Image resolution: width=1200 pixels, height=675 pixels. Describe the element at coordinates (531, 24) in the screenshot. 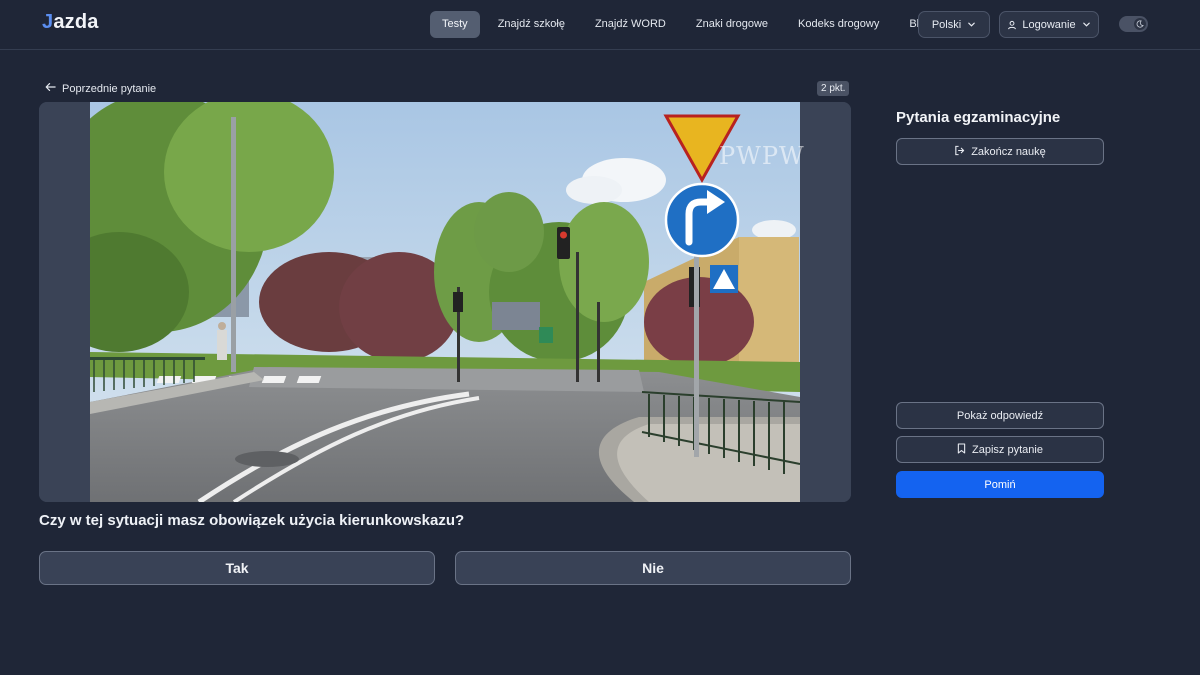

I see `nav-item-find-school: Znajdź szkołę` at that location.